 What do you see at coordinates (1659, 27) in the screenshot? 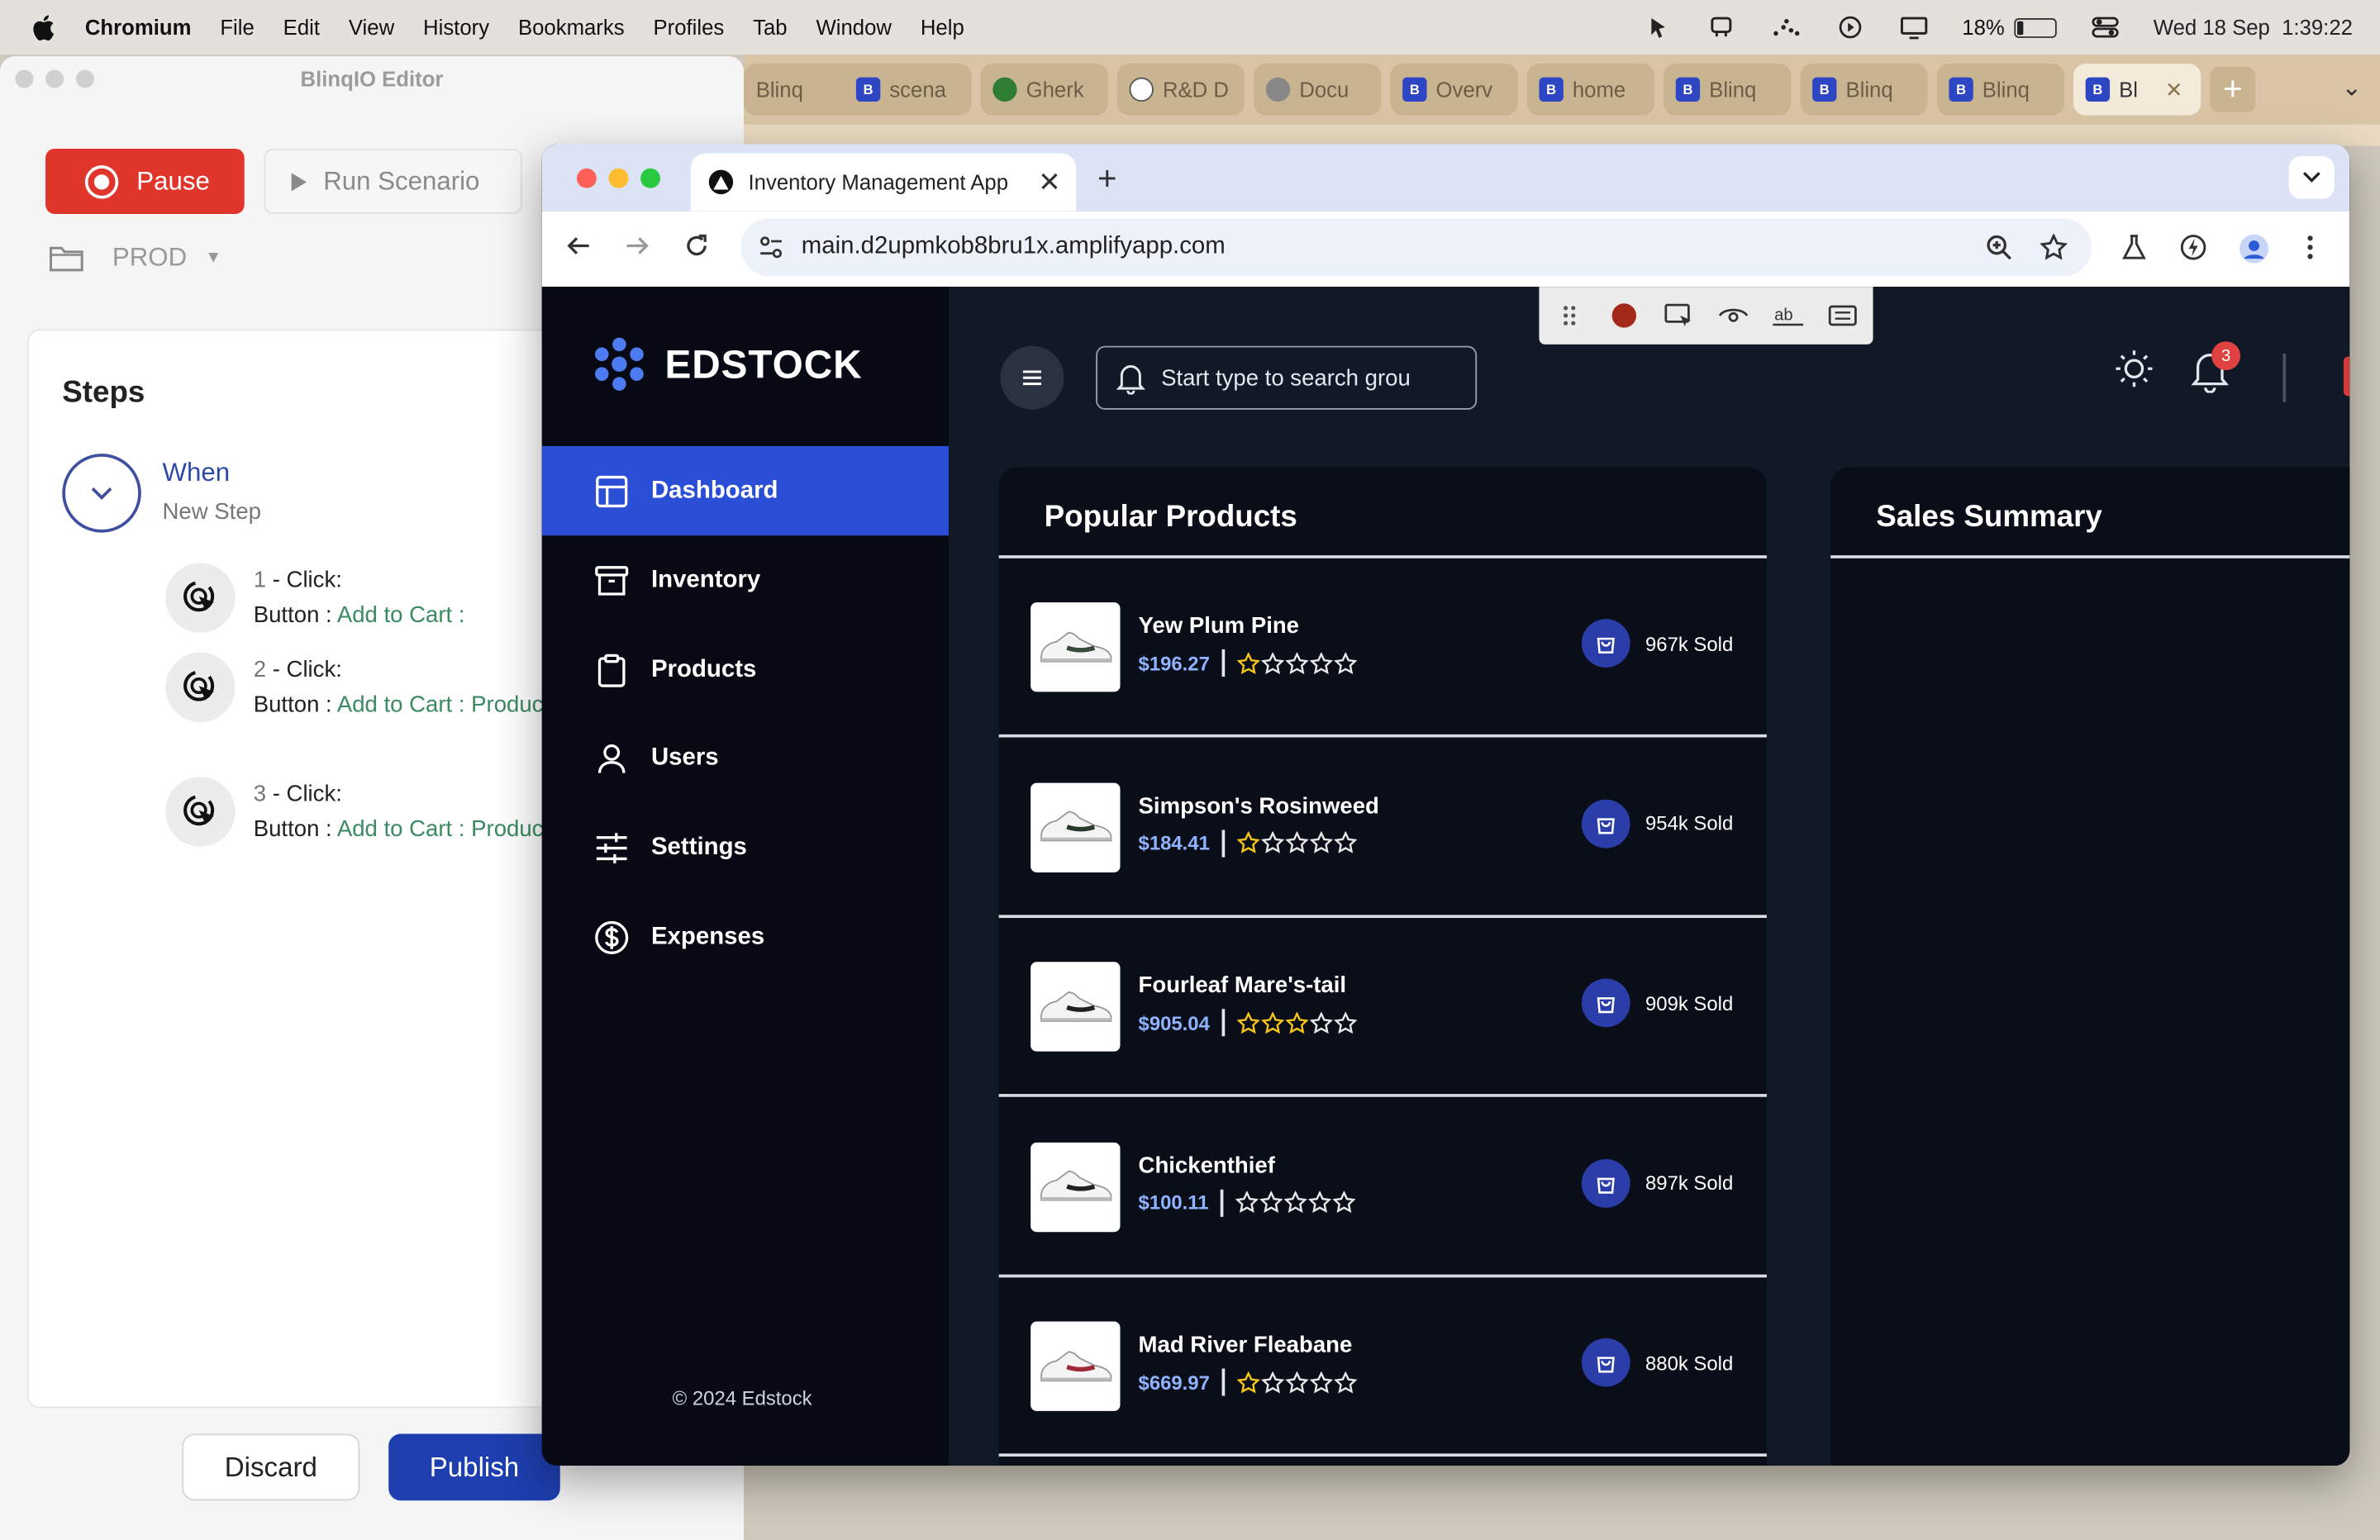
I see `pointer-status-icon` at bounding box center [1659, 27].